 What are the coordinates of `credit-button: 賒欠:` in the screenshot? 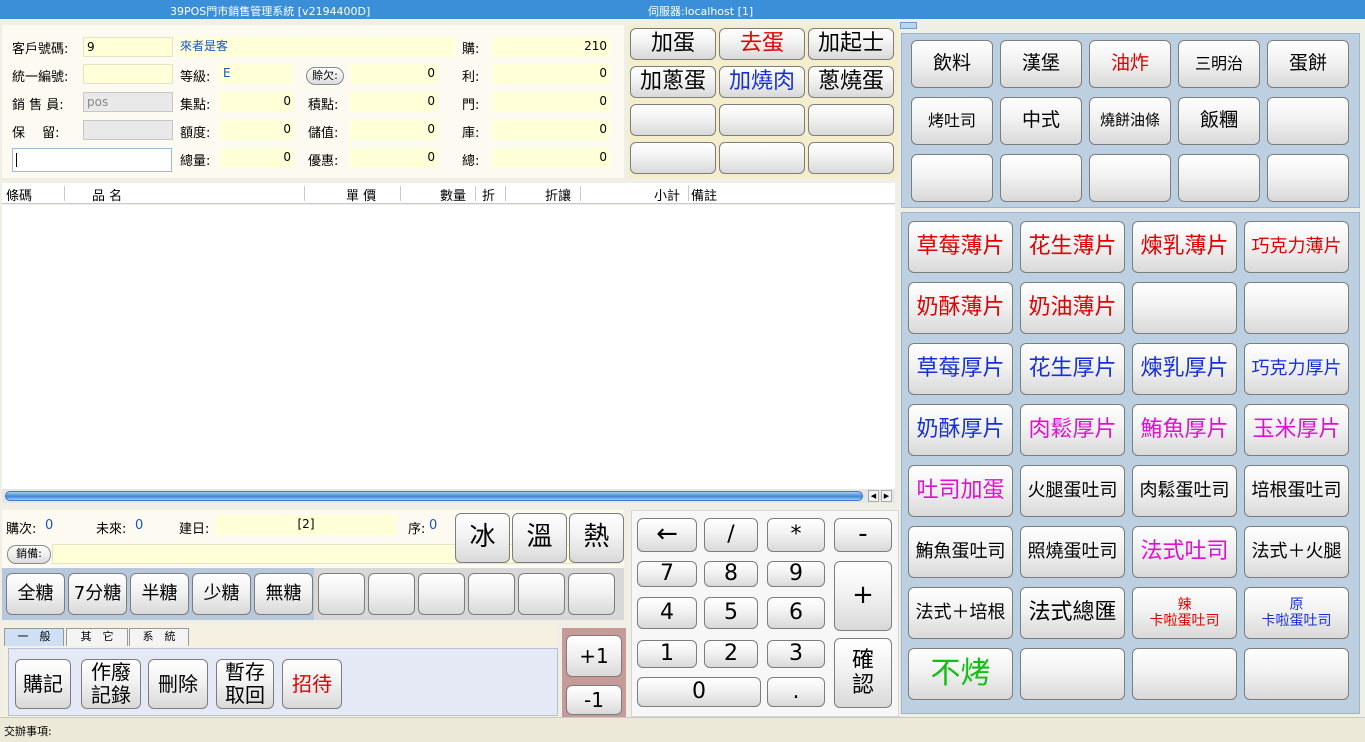 It's located at (325, 76).